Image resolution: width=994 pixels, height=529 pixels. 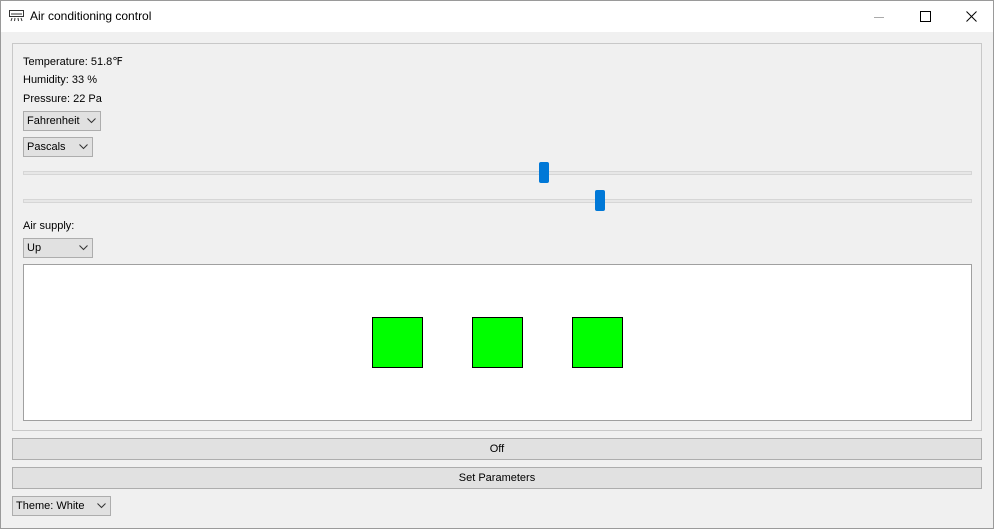 I want to click on close-button, so click(x=971, y=16).